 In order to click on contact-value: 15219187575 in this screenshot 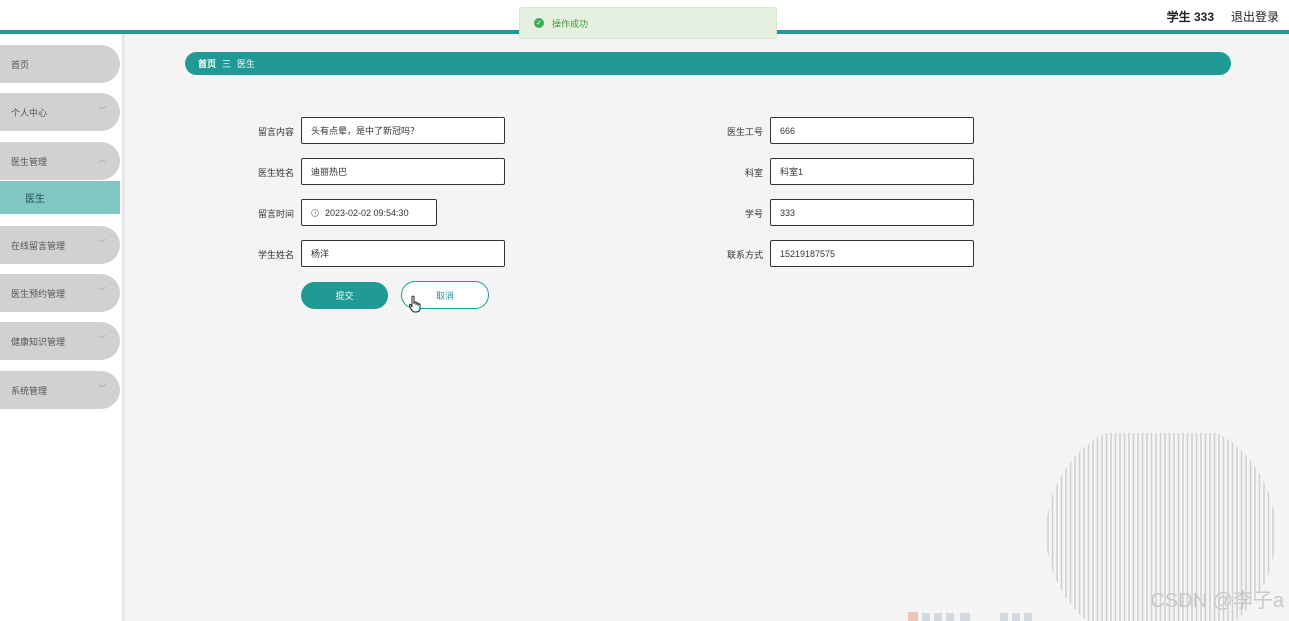, I will do `click(808, 253)`.